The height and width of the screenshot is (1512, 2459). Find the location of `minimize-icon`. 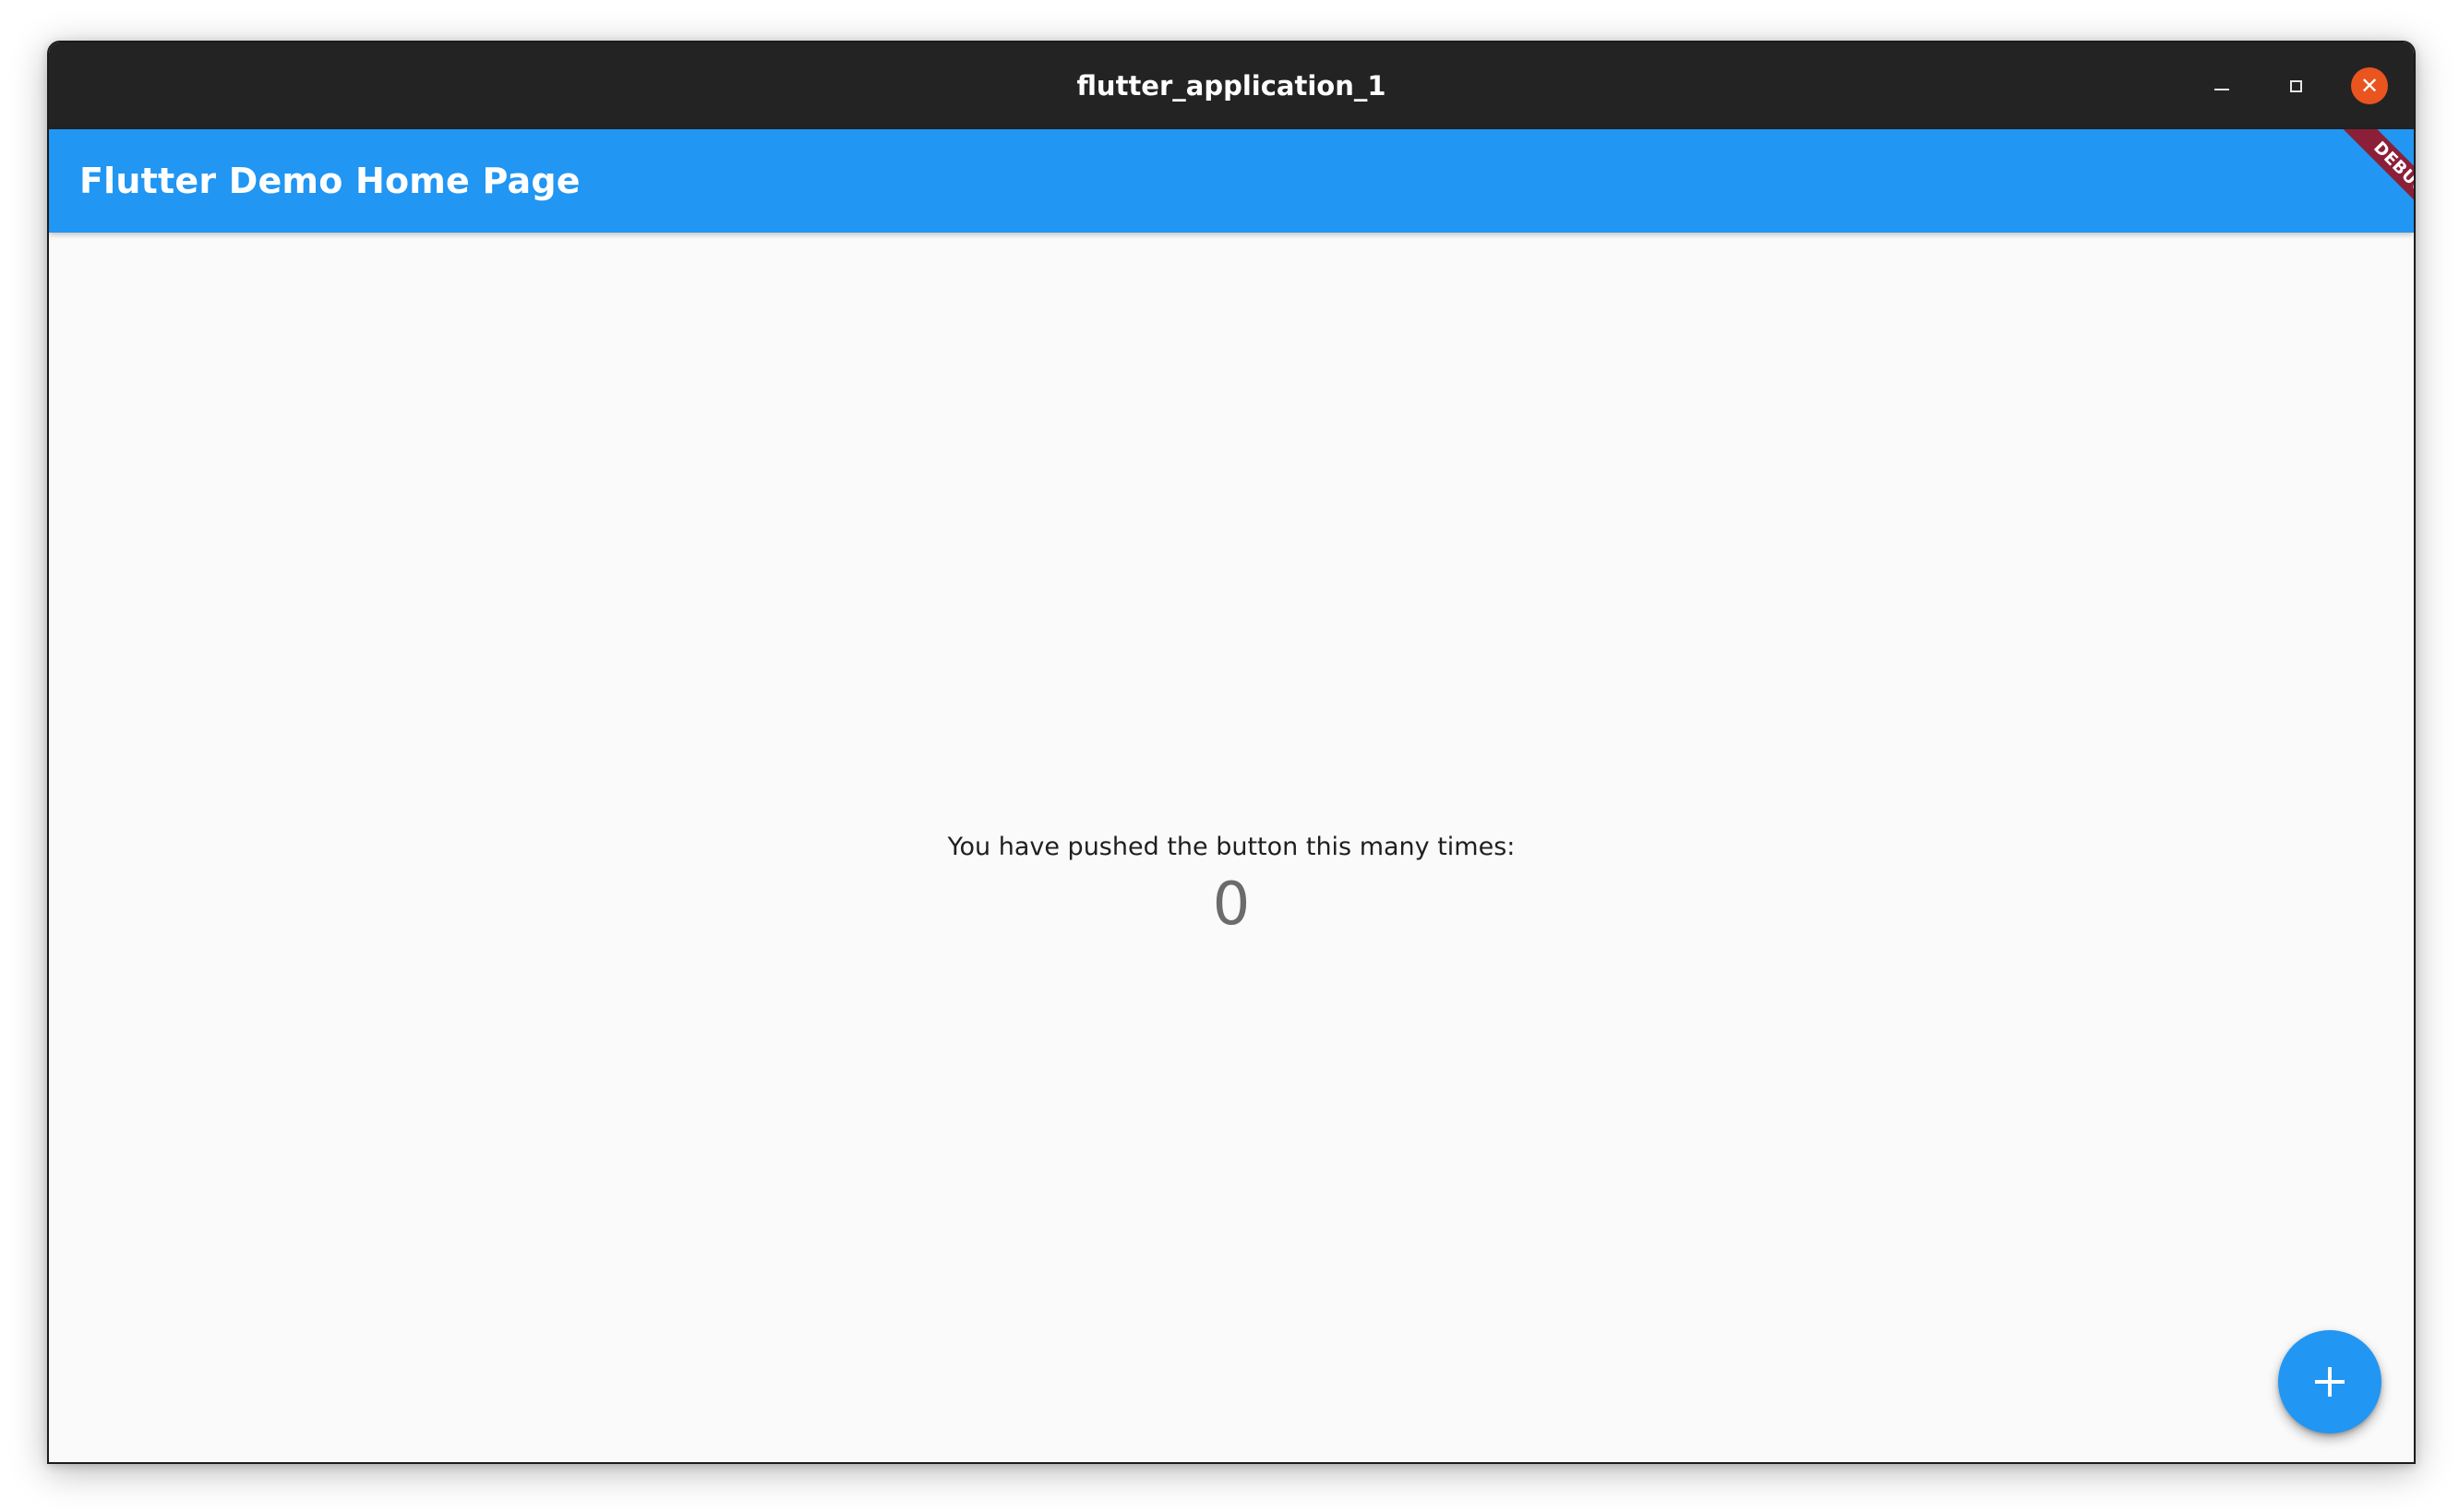

minimize-icon is located at coordinates (2221, 89).